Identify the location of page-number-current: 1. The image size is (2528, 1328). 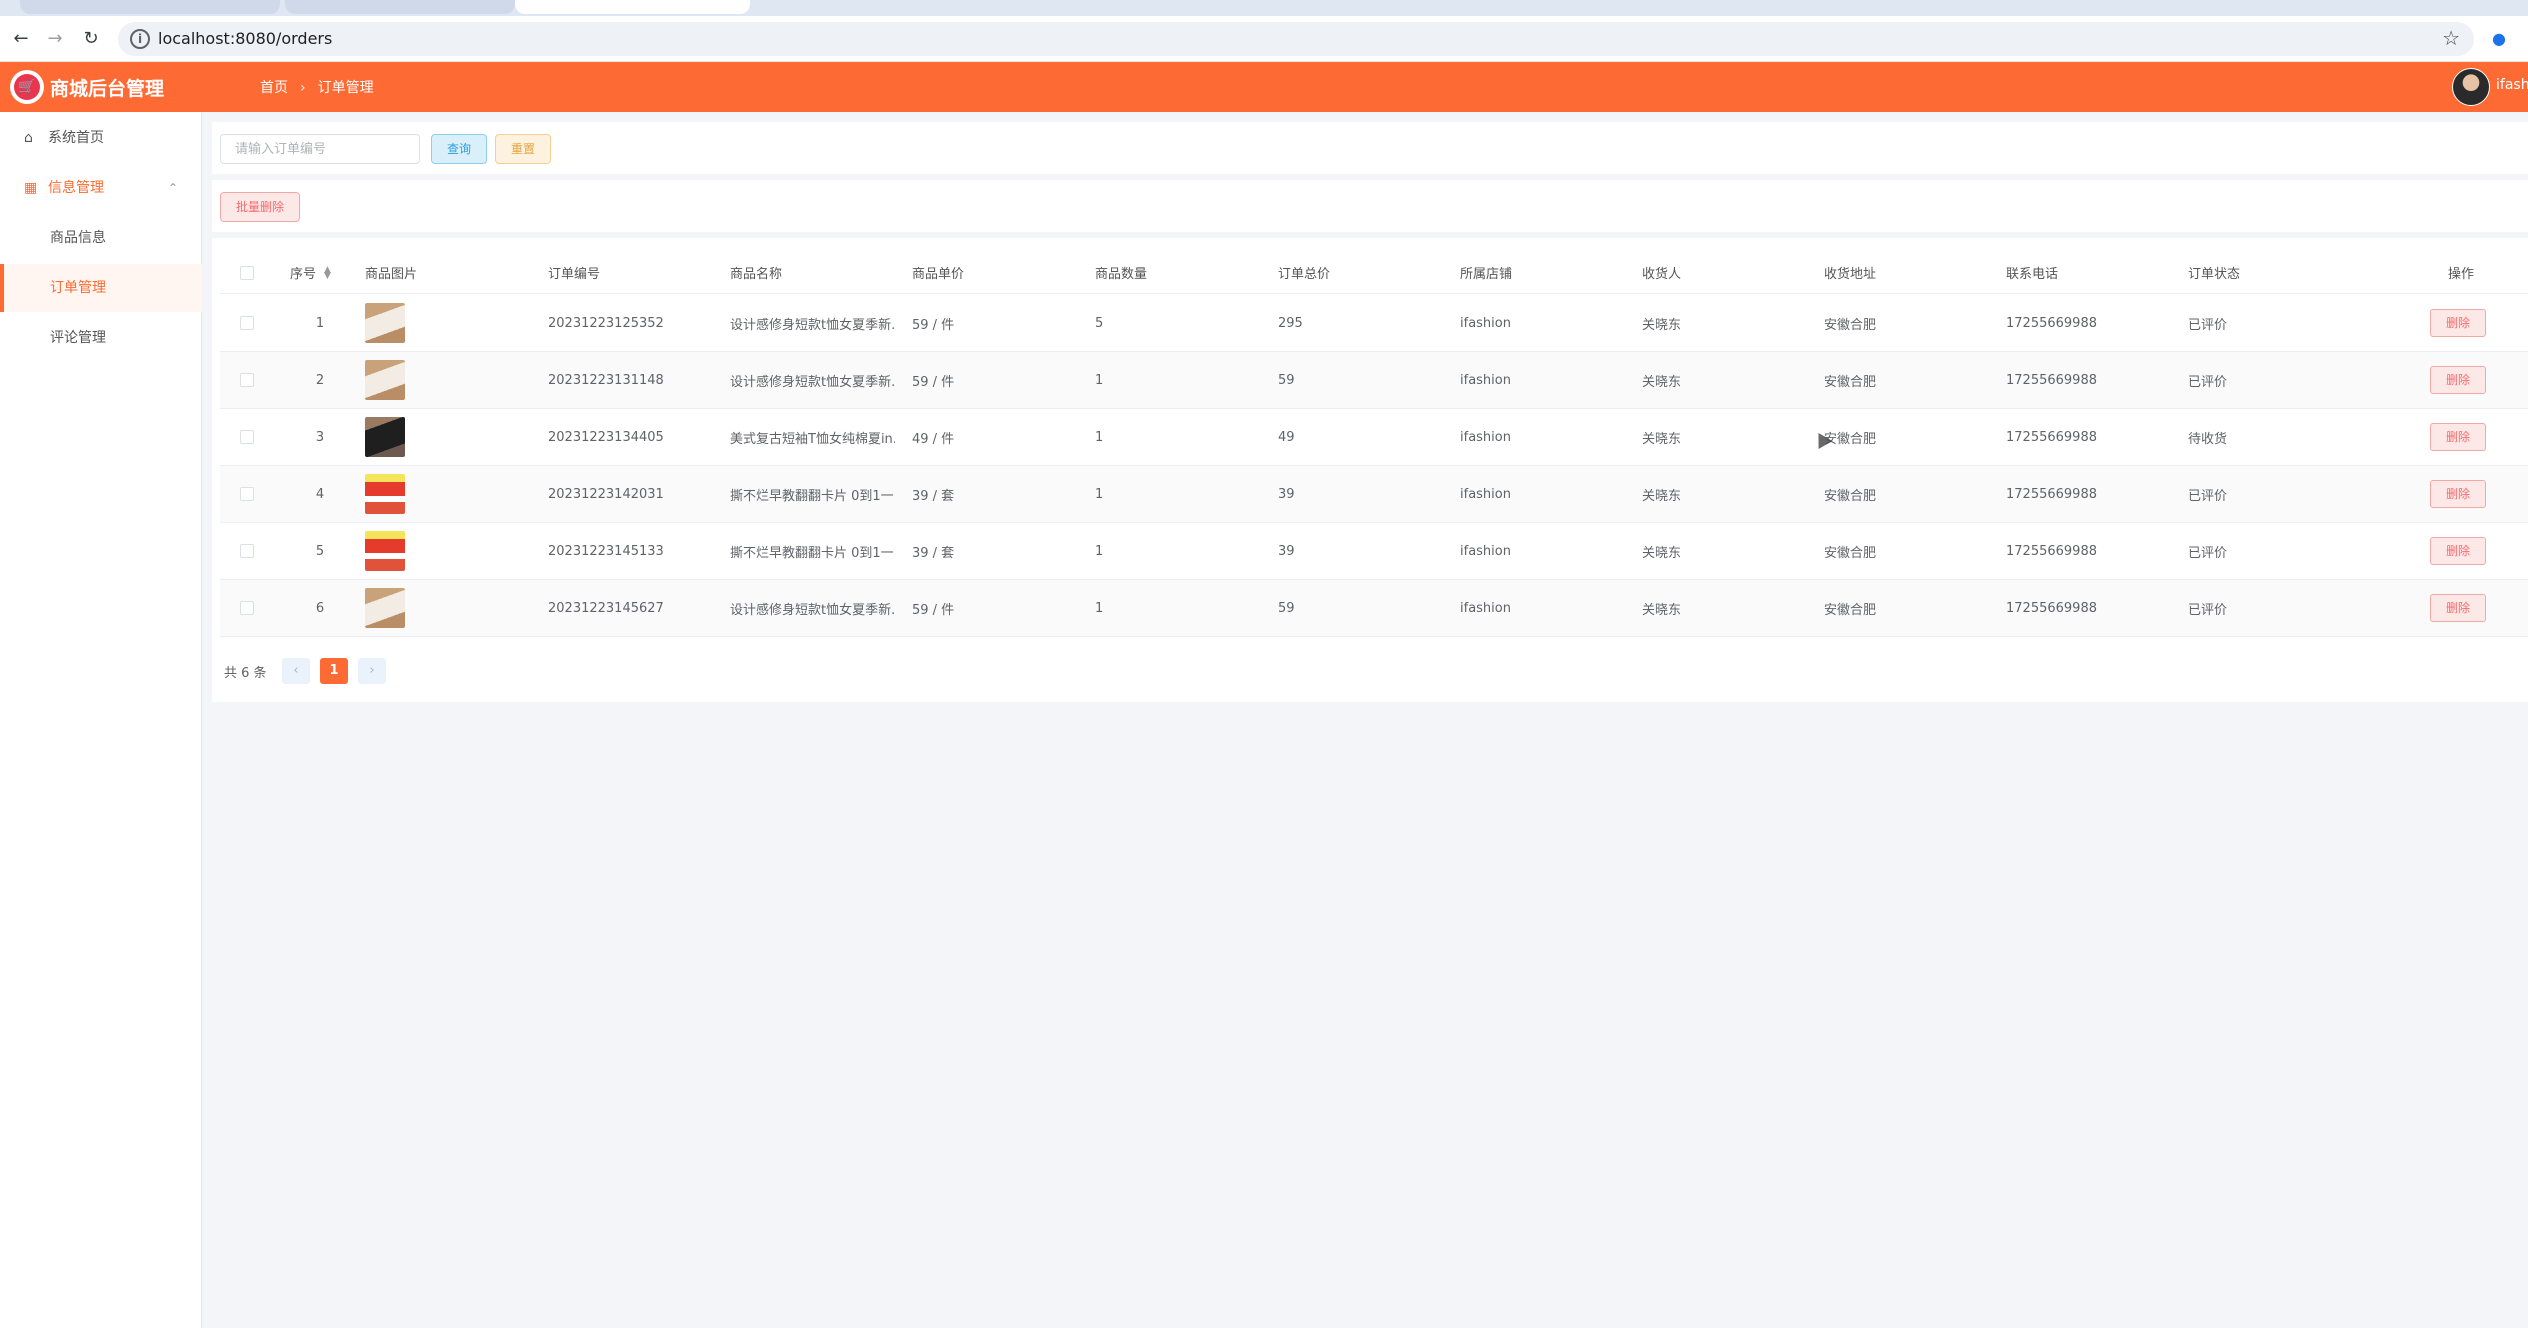
(334, 671).